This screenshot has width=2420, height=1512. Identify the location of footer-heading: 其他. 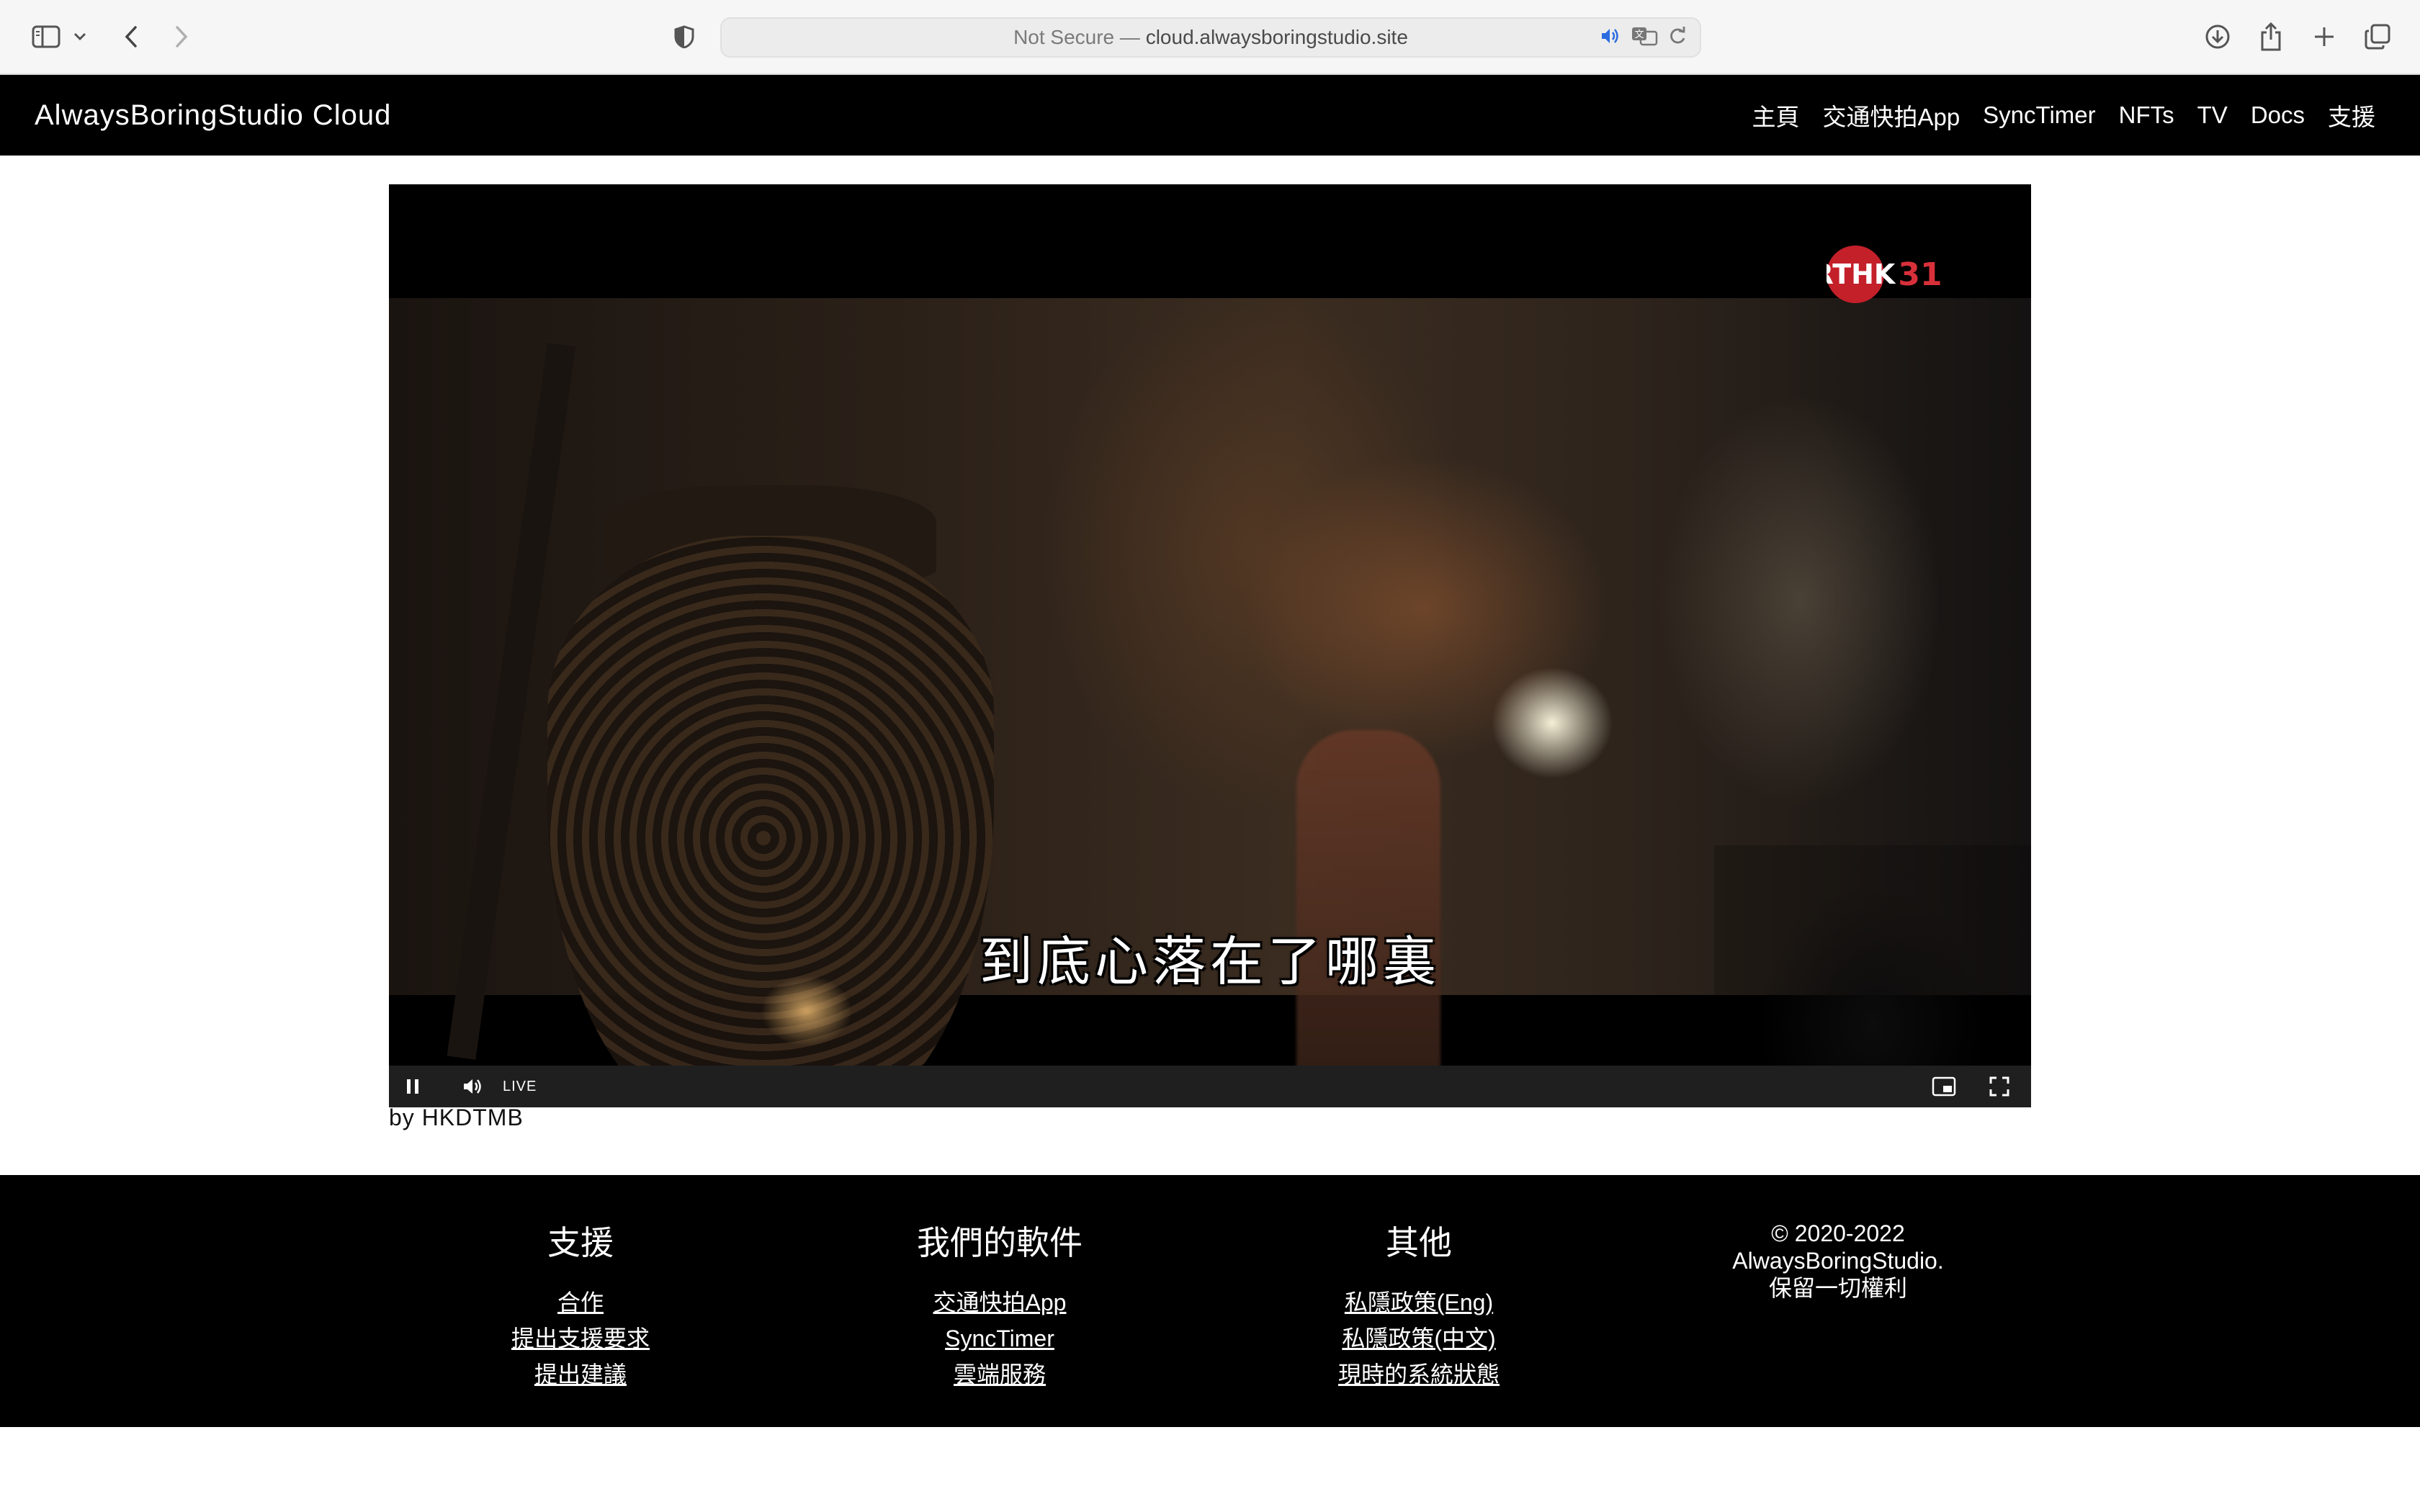
(1419, 1242).